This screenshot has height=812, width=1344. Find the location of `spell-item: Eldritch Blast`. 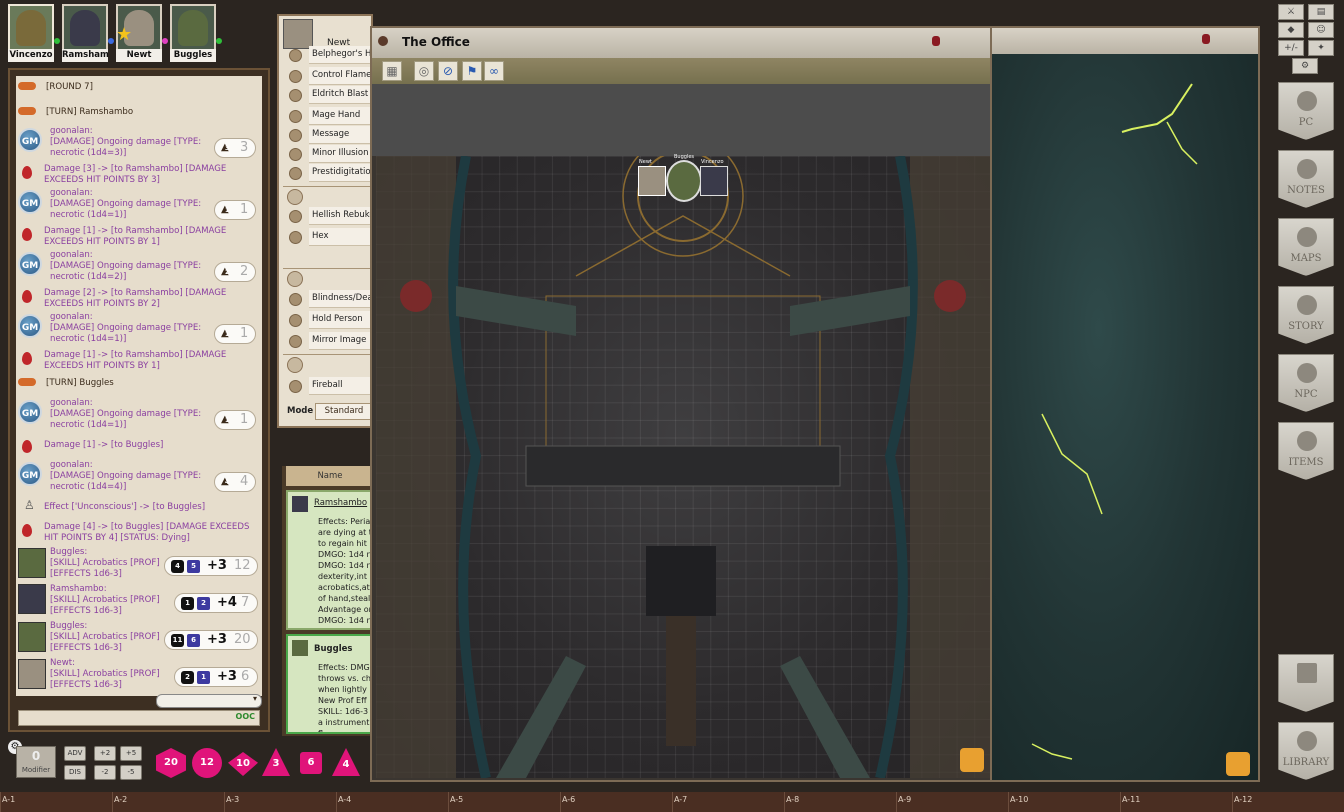

spell-item: Eldritch Blast is located at coordinates (328, 95).